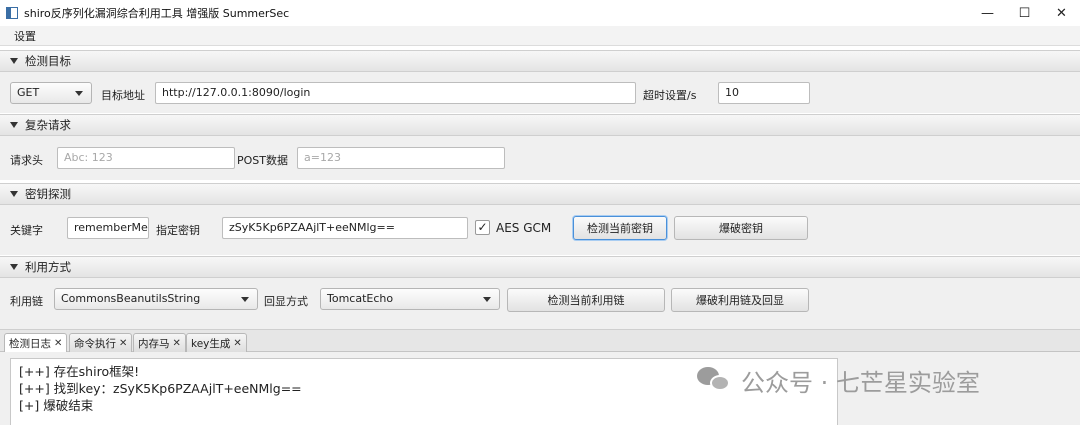 The image size is (1080, 425). What do you see at coordinates (123, 95) in the screenshot?
I see `url-label: 目标地址` at bounding box center [123, 95].